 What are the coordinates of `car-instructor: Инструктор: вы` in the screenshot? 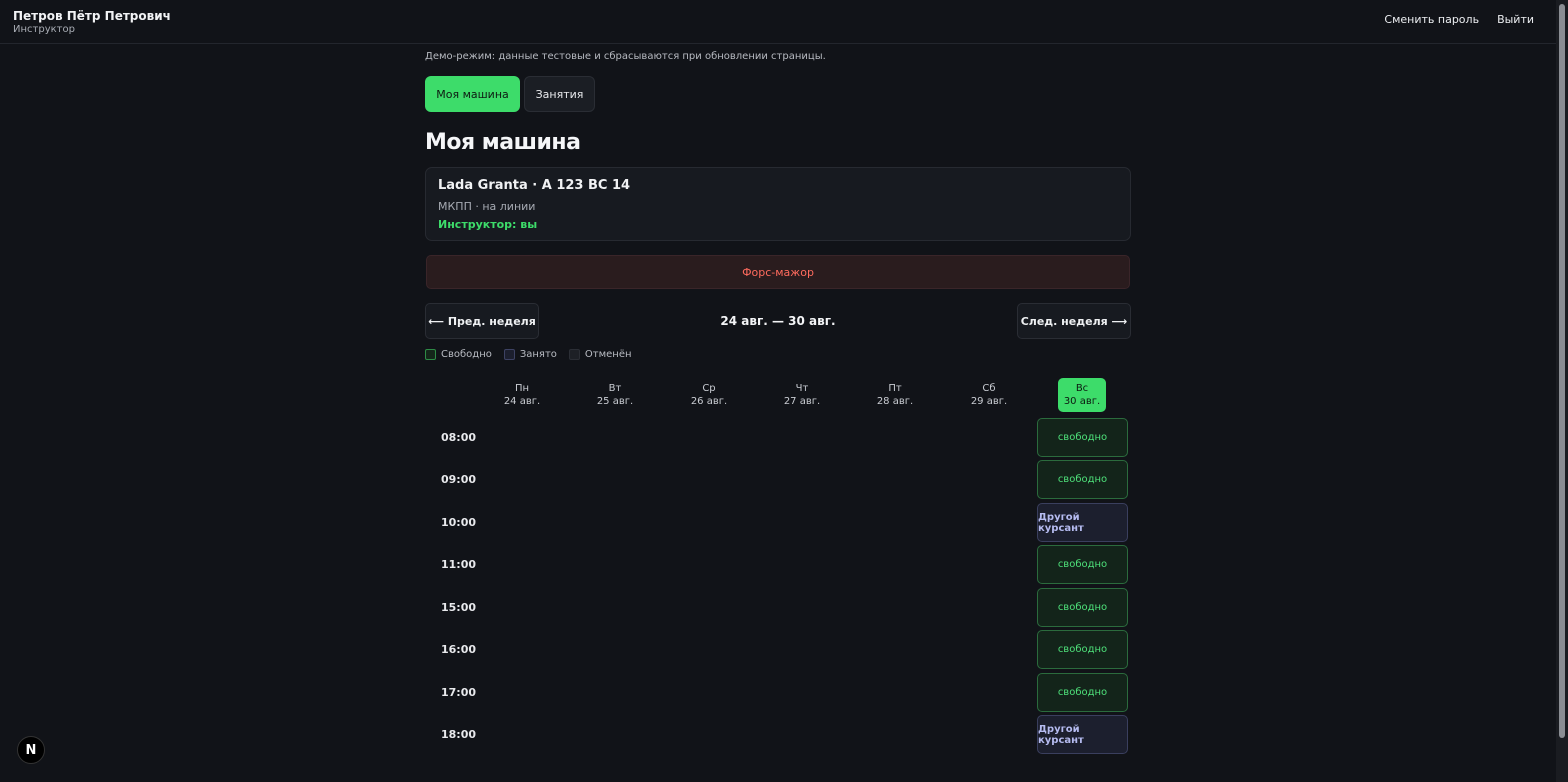 It's located at (488, 224).